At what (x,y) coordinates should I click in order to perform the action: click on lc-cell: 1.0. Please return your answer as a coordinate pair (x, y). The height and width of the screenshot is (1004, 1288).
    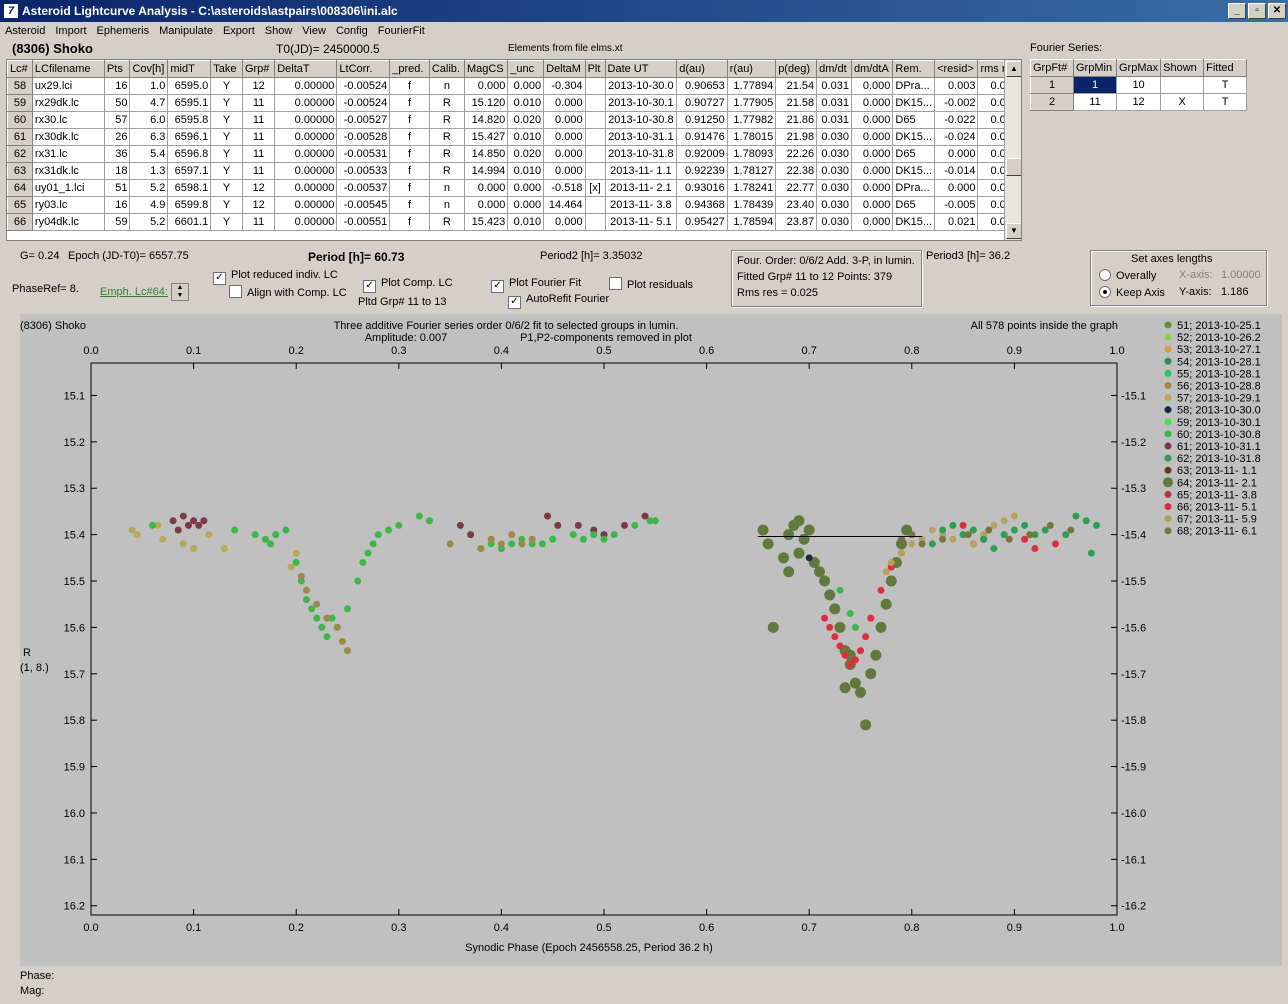
    Looking at the image, I should click on (149, 86).